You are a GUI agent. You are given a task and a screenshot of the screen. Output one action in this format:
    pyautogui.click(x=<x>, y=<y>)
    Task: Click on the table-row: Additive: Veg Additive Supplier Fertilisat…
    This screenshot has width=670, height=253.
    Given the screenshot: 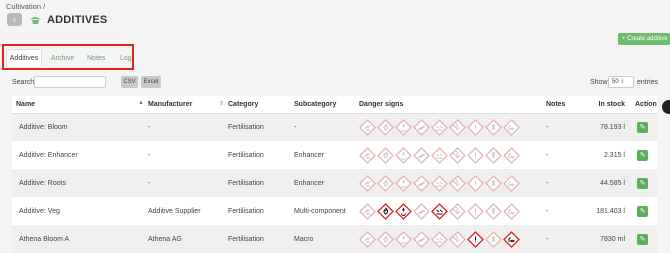 What is the action you would take?
    pyautogui.click(x=334, y=211)
    